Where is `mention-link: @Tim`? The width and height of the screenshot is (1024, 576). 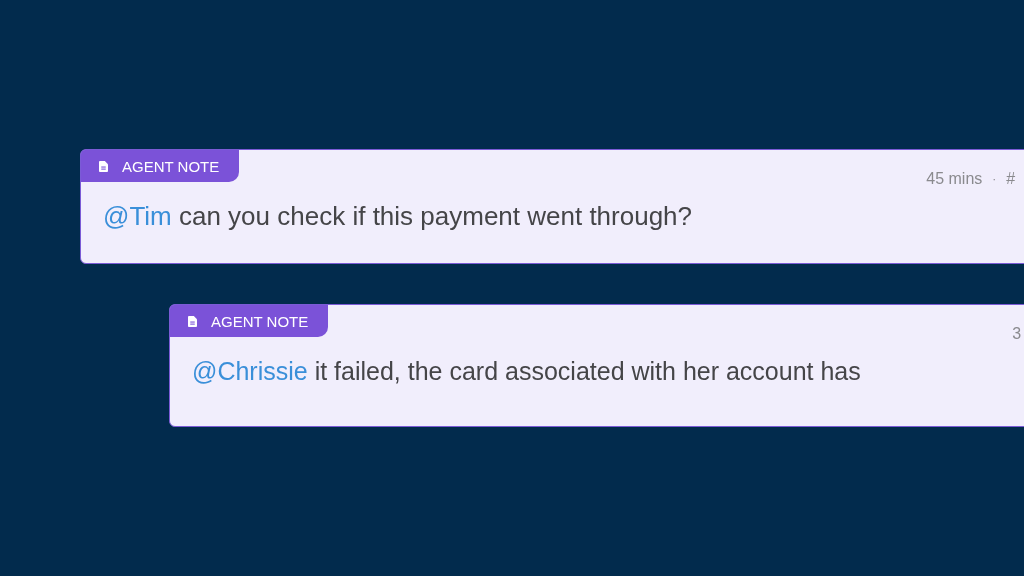
mention-link: @Tim is located at coordinates (137, 216).